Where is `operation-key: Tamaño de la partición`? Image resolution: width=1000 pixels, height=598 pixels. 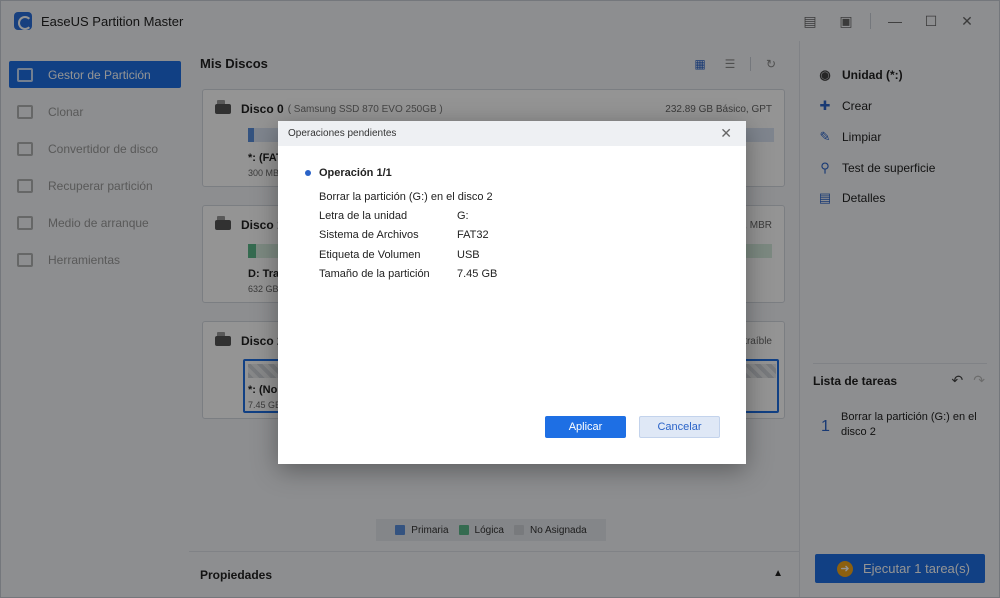
operation-key: Tamaño de la partición is located at coordinates (374, 274).